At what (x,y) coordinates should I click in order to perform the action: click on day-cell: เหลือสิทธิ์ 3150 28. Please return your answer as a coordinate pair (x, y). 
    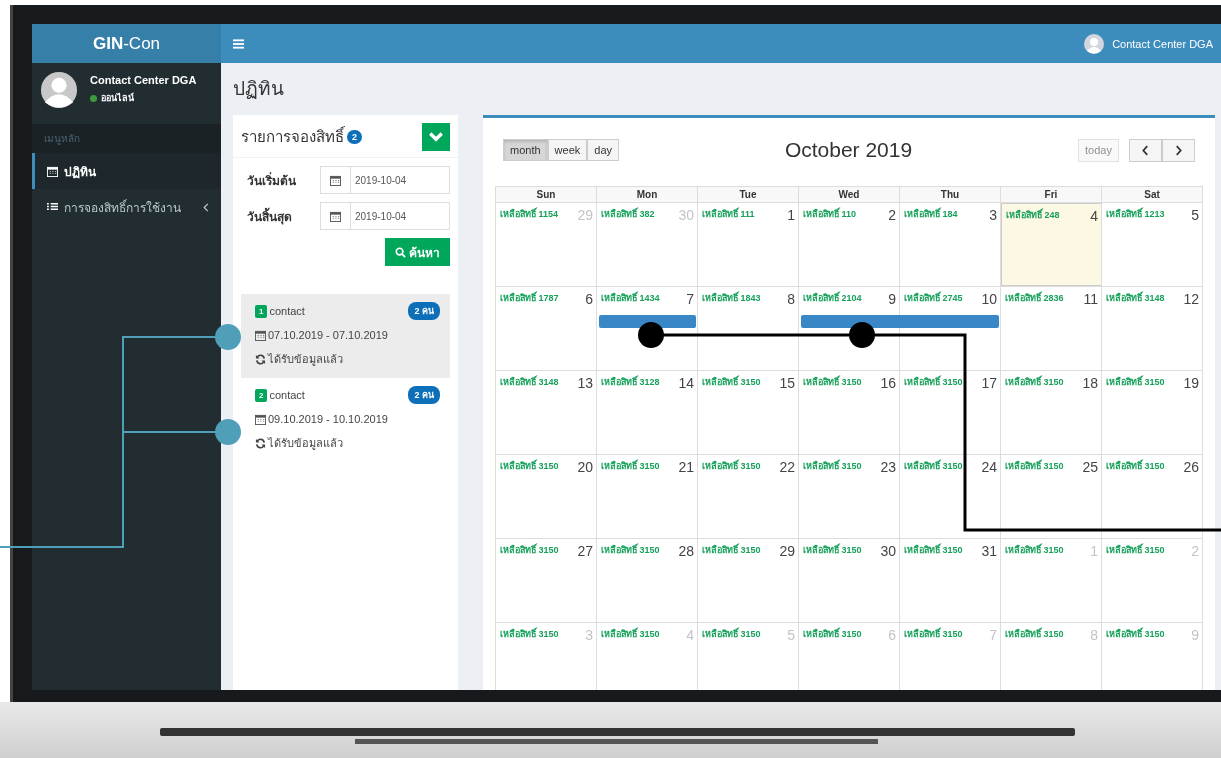
    Looking at the image, I should click on (647, 580).